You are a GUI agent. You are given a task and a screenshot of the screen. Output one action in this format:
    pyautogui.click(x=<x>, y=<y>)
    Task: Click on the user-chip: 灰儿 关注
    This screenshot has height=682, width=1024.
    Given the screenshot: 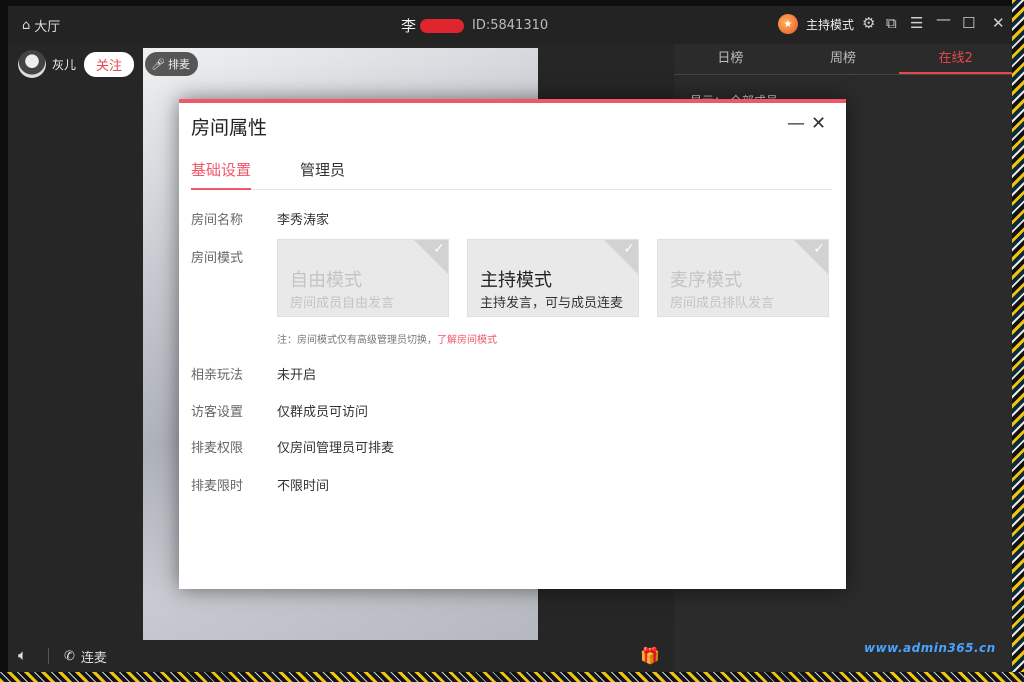 What is the action you would take?
    pyautogui.click(x=76, y=64)
    